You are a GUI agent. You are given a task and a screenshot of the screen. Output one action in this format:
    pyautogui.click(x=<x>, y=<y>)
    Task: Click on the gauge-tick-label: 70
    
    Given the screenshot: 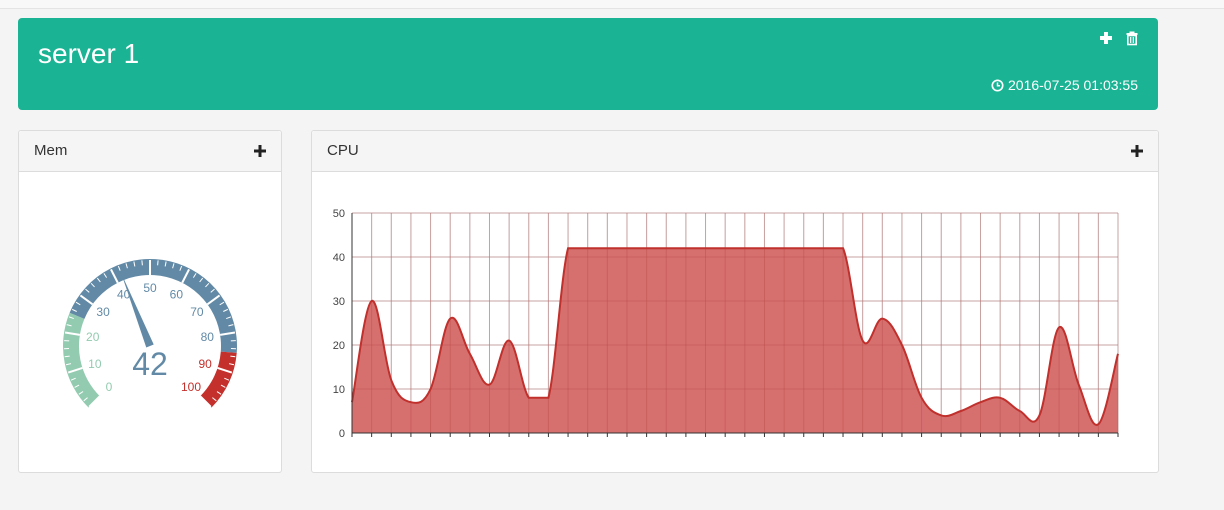 What is the action you would take?
    pyautogui.click(x=197, y=312)
    